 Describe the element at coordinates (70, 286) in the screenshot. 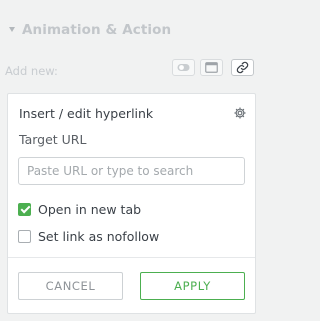

I see `cancel-button: Cancel` at that location.